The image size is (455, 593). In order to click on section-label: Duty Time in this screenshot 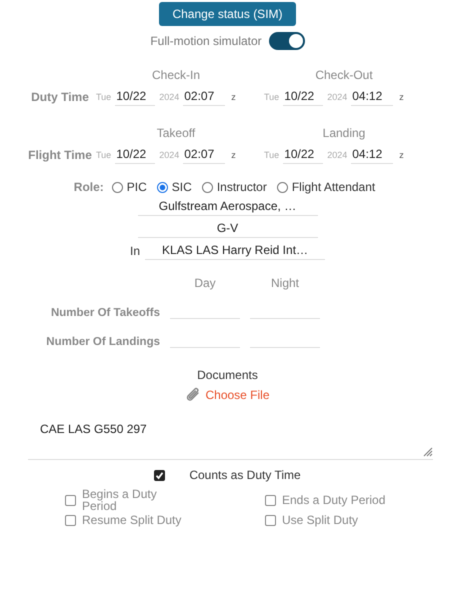, I will do `click(60, 96)`.